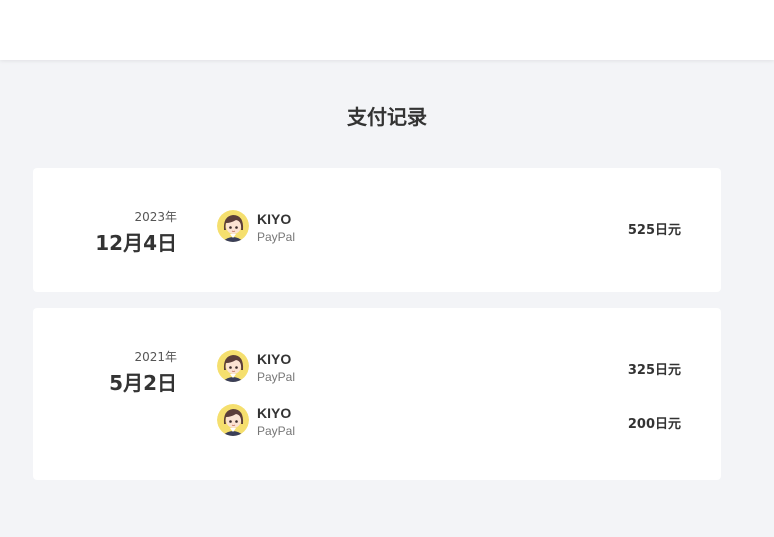 This screenshot has height=537, width=774. What do you see at coordinates (105, 372) in the screenshot?
I see `payment-date: 2021年 5月2日` at bounding box center [105, 372].